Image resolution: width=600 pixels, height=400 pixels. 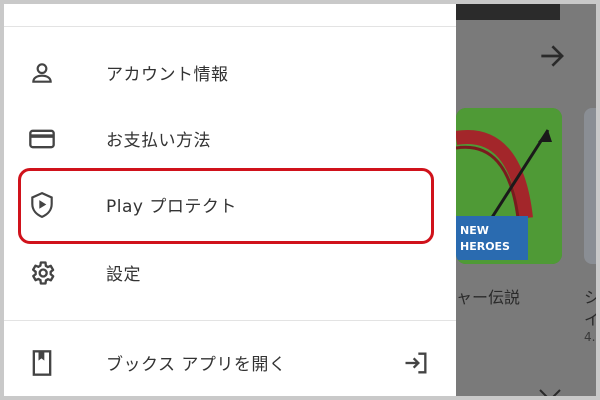 I want to click on menu-item-account: アカウント情報, so click(x=230, y=73).